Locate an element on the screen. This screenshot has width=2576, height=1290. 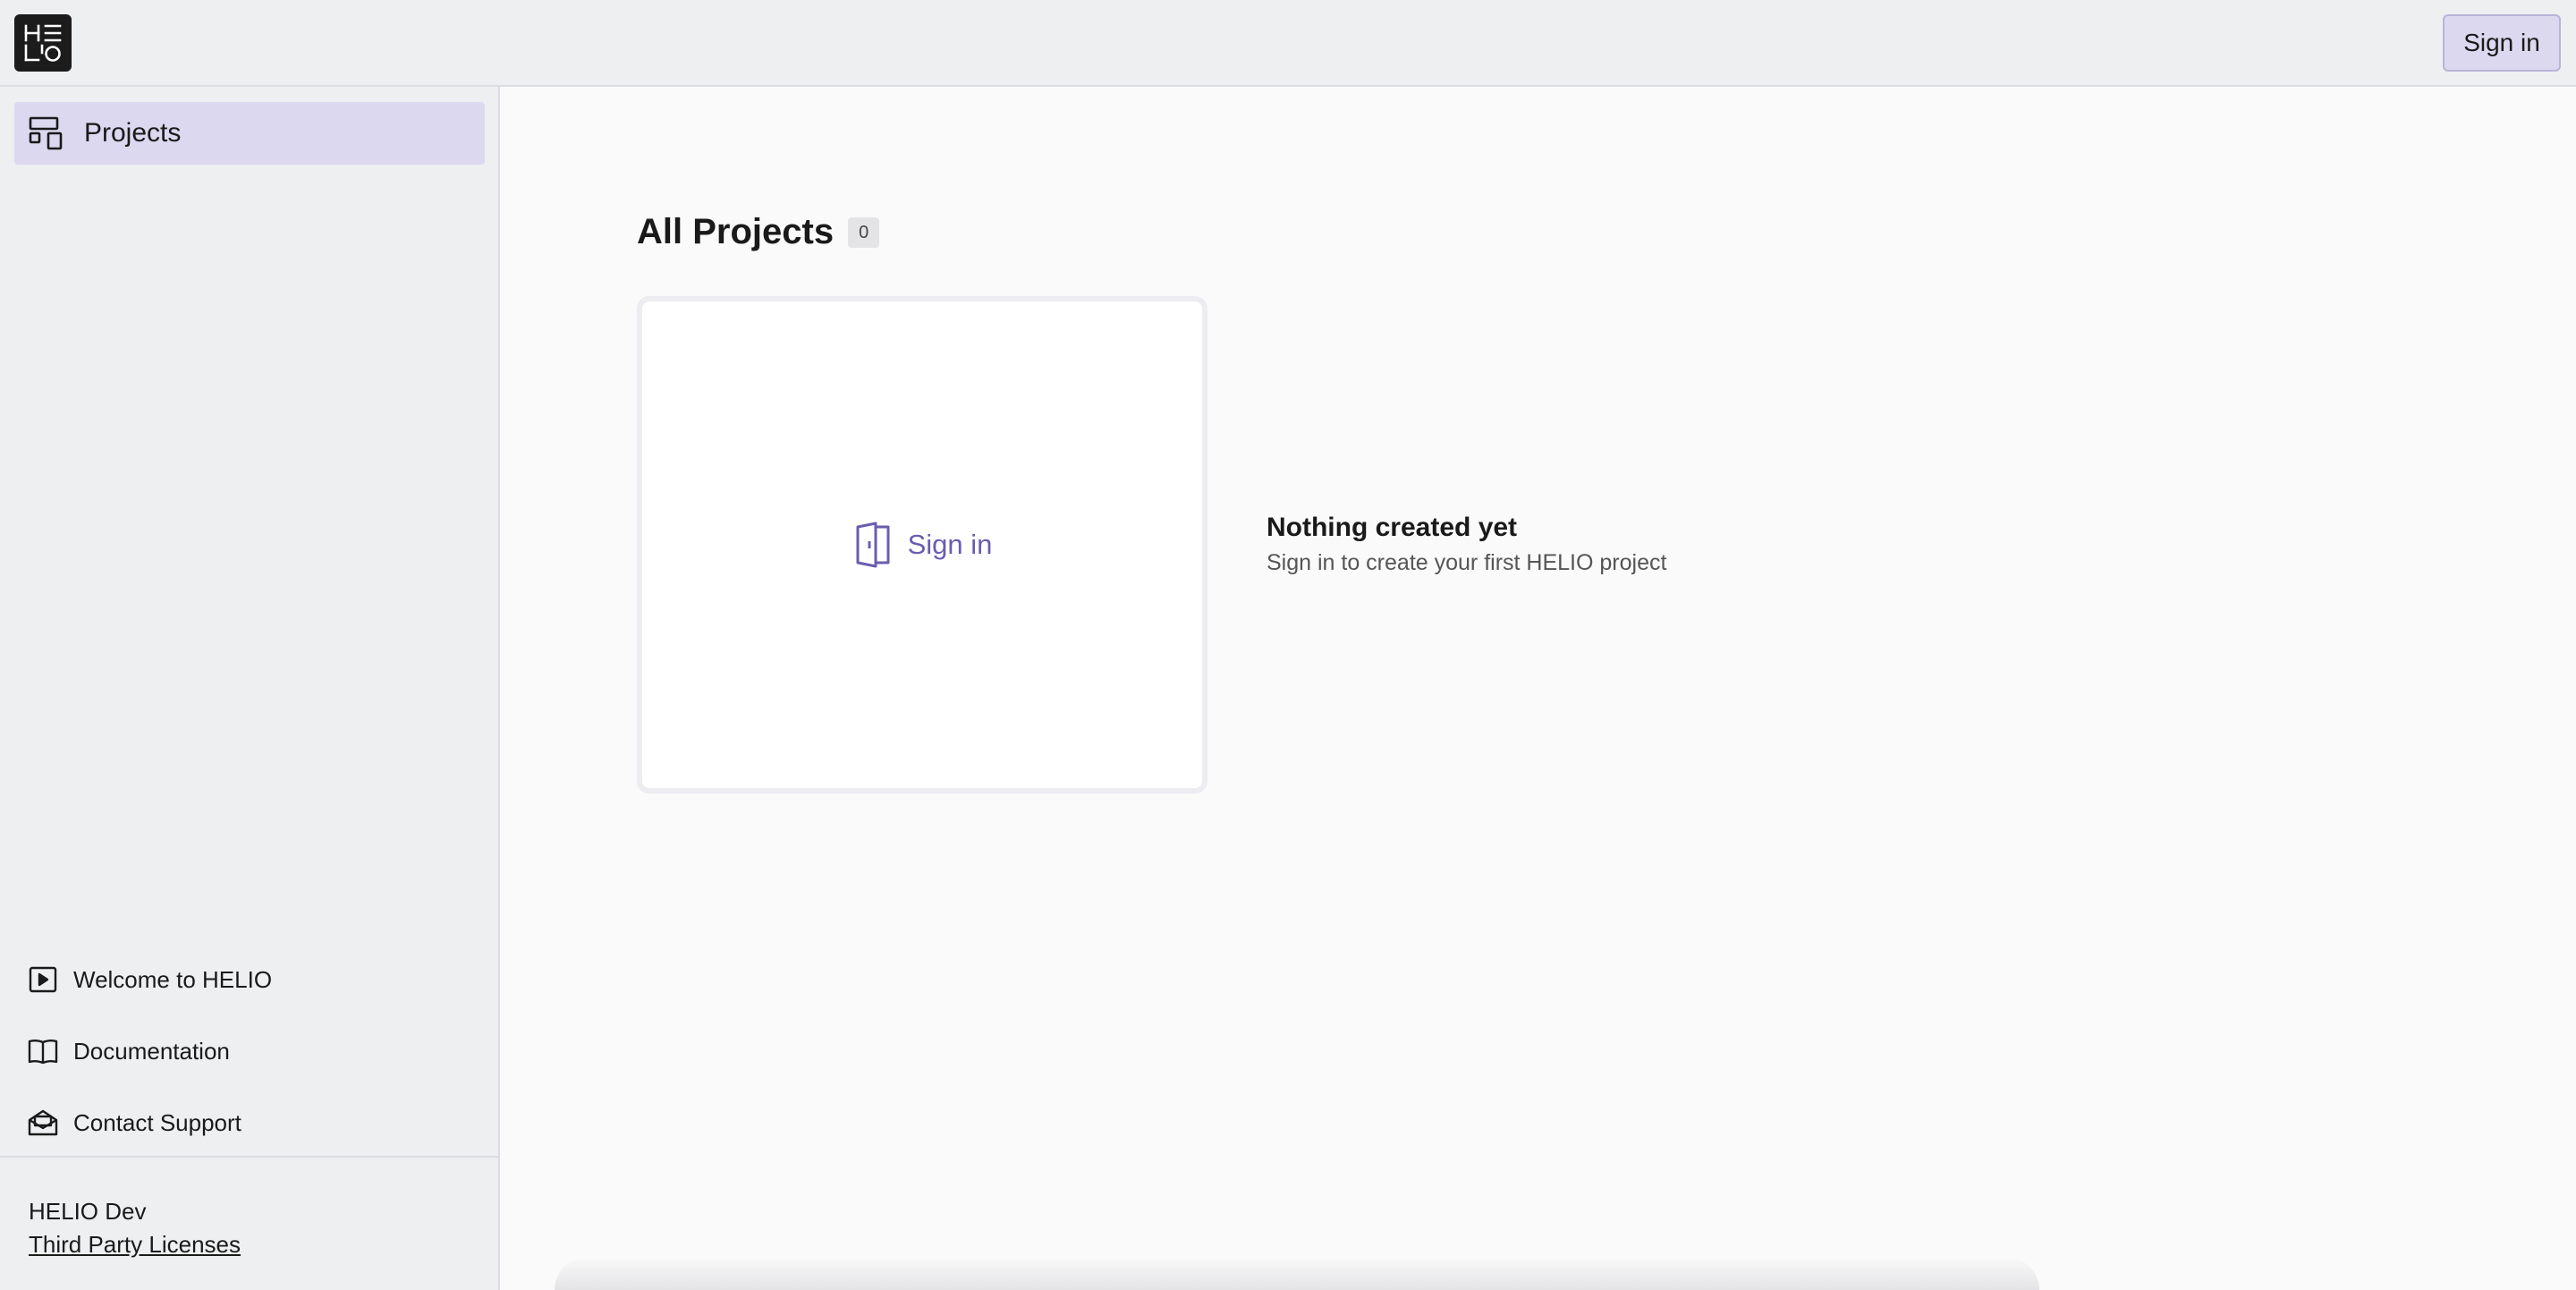
sidebar-item-projects: Projects is located at coordinates (249, 133).